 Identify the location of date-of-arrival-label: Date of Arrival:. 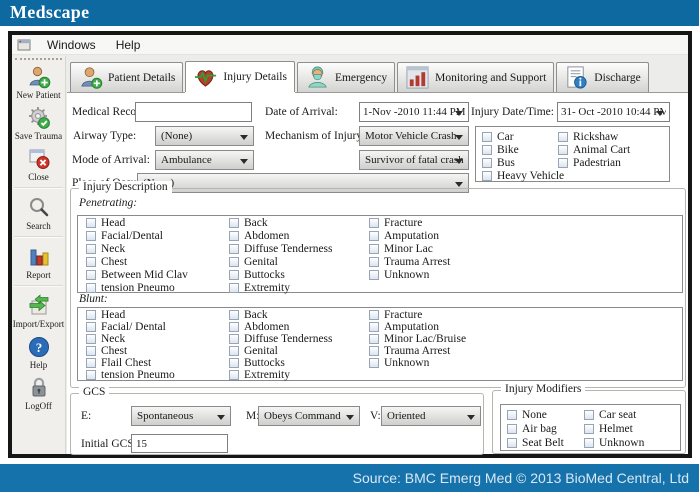
(301, 112).